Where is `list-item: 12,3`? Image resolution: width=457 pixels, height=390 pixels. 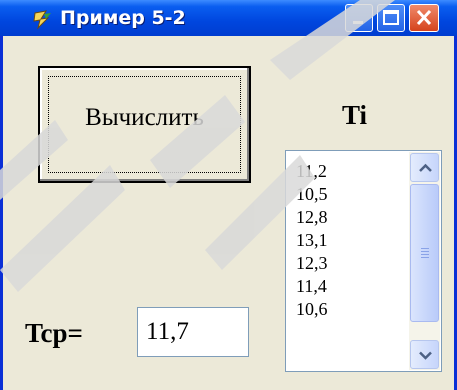
list-item: 12,3 is located at coordinates (312, 263).